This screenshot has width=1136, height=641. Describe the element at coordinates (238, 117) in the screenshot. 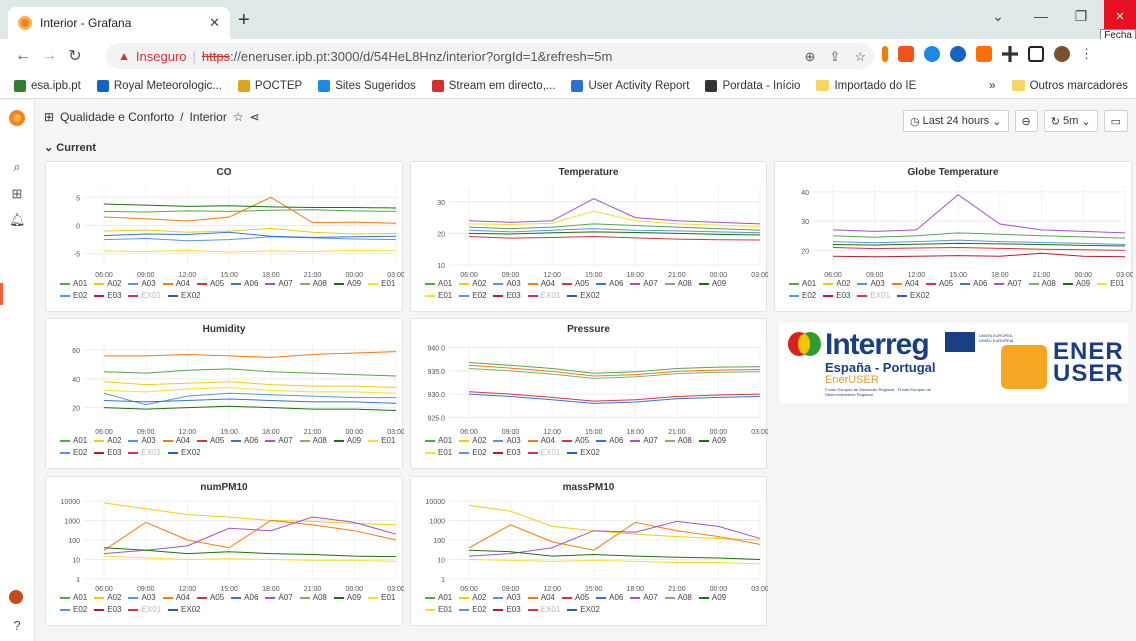

I see `star-icon: ☆` at that location.